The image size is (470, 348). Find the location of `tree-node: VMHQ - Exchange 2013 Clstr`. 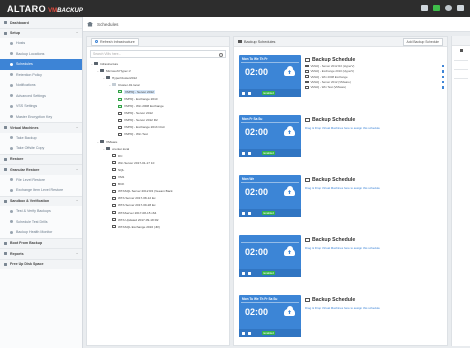

tree-node: VMHQ - Exchange 2013 Clstr is located at coordinates (158, 127).